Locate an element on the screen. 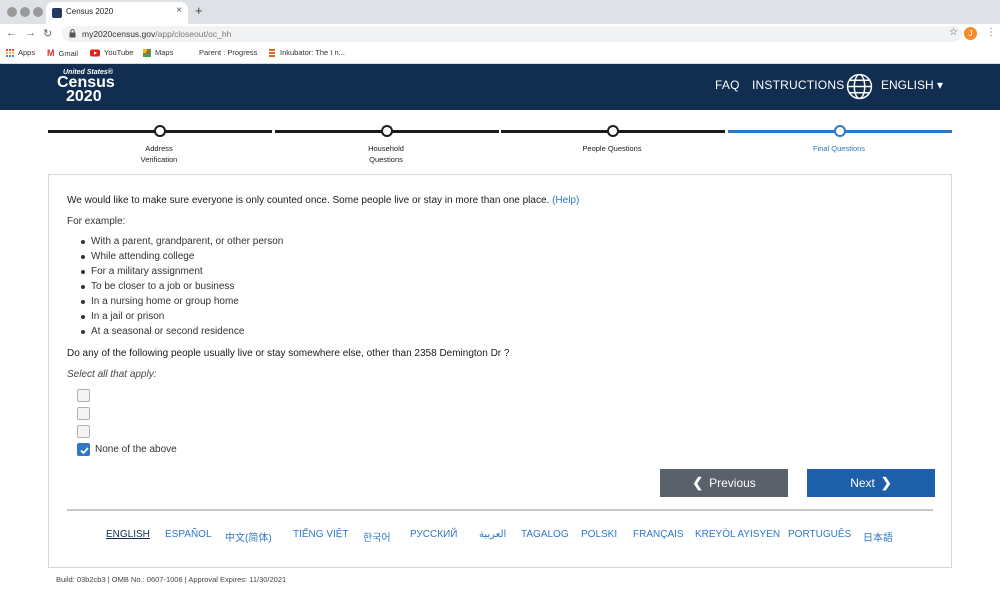 This screenshot has width=1000, height=589. instructions-link: INSTRUCTIONS is located at coordinates (798, 85).